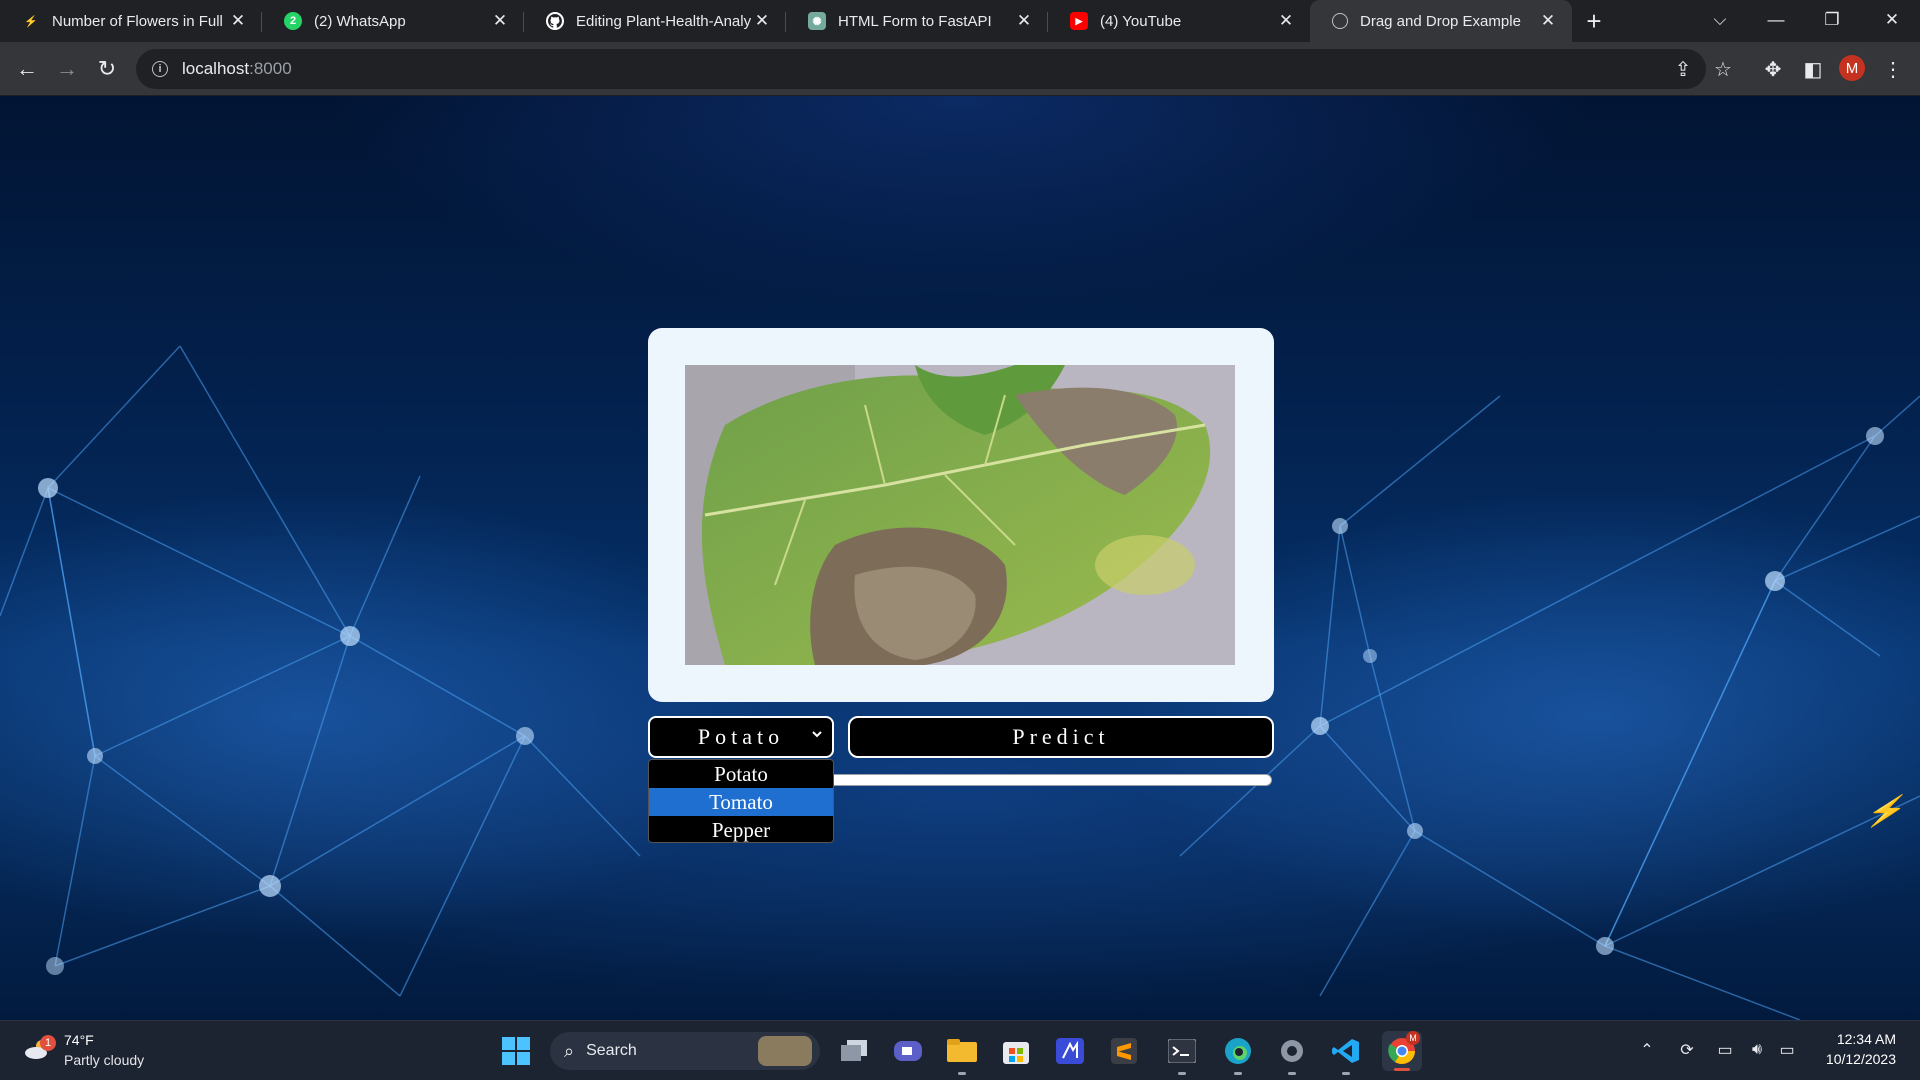 The image size is (1920, 1080). I want to click on menu-kebab-icon: ⋮, so click(1893, 69).